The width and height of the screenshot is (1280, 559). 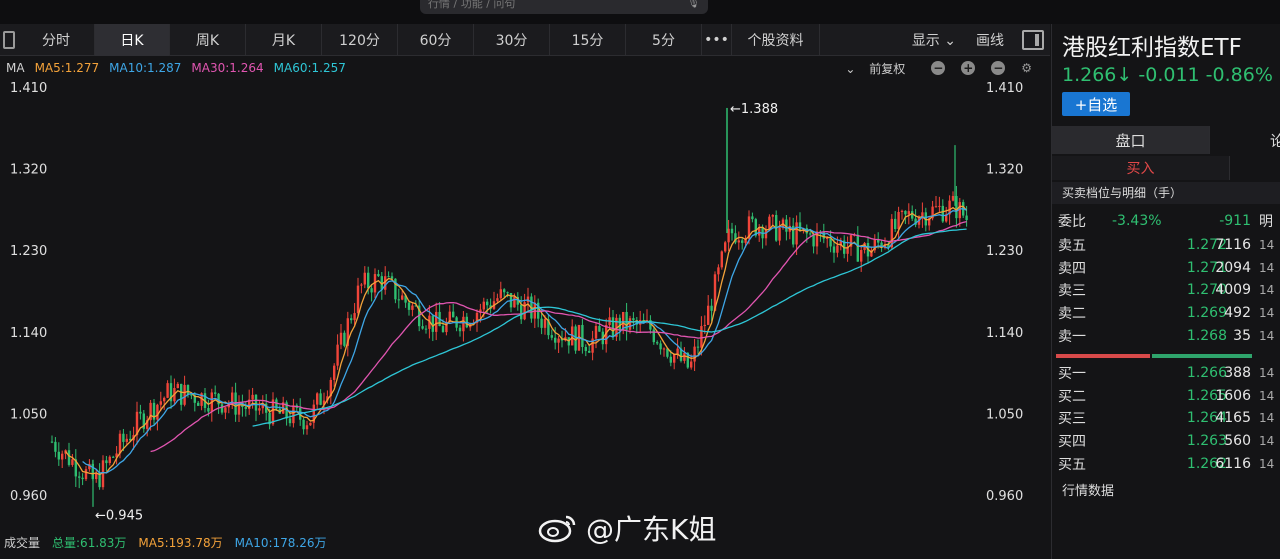 I want to click on ma5-value: MA5:1.277, so click(x=67, y=68).